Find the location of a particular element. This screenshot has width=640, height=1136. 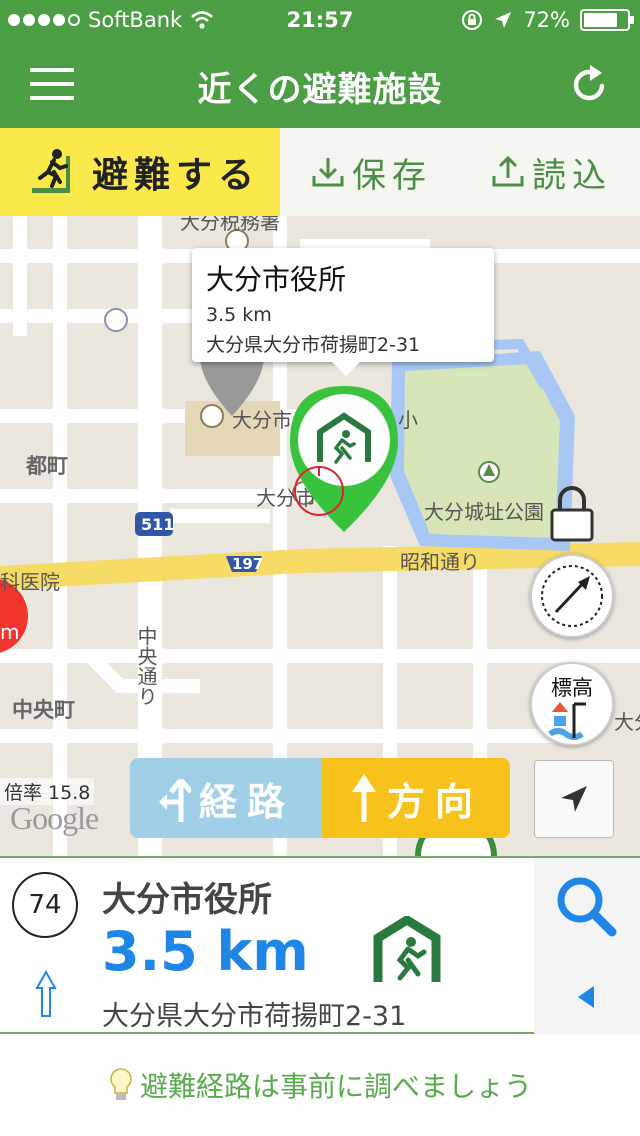

refresh-icon is located at coordinates (589, 83).